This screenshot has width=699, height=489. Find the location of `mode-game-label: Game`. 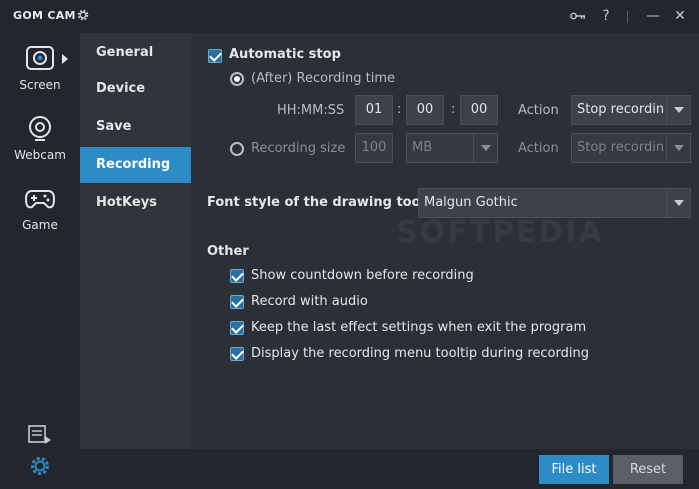

mode-game-label: Game is located at coordinates (40, 225).